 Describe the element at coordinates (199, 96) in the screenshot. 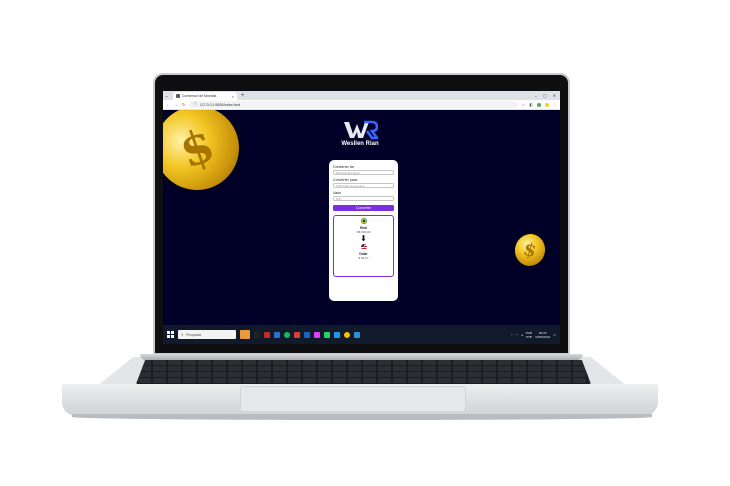

I see `tab-title: Conversor de Moedas` at that location.